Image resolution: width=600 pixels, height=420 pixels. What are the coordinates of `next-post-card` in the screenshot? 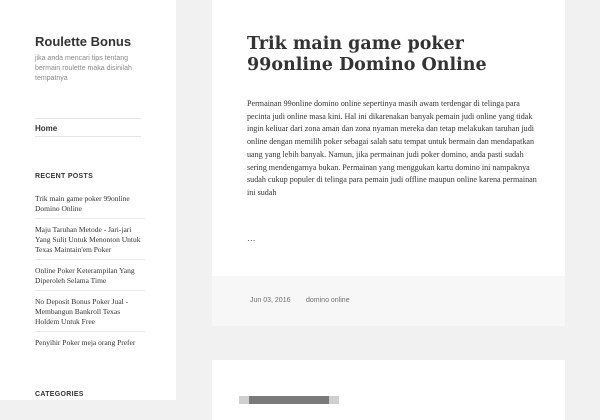 It's located at (388, 390).